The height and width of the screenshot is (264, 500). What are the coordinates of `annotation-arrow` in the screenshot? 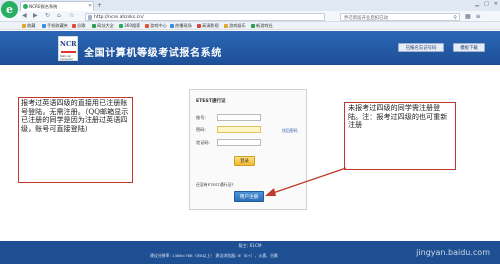 It's located at (306, 181).